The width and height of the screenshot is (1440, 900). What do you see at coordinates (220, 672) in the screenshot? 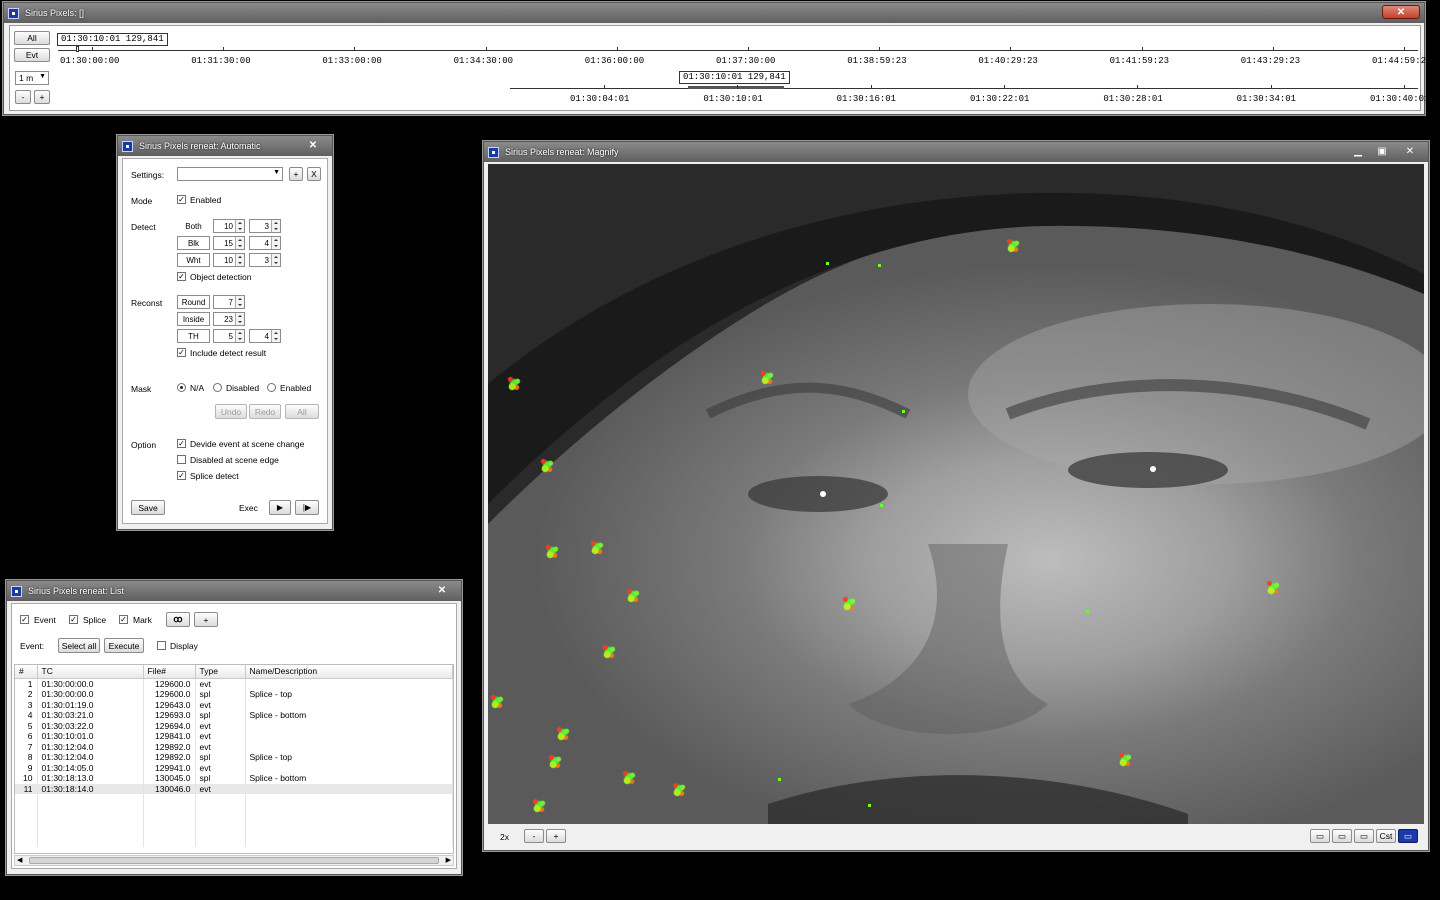
I see `col-header-type: Type` at bounding box center [220, 672].